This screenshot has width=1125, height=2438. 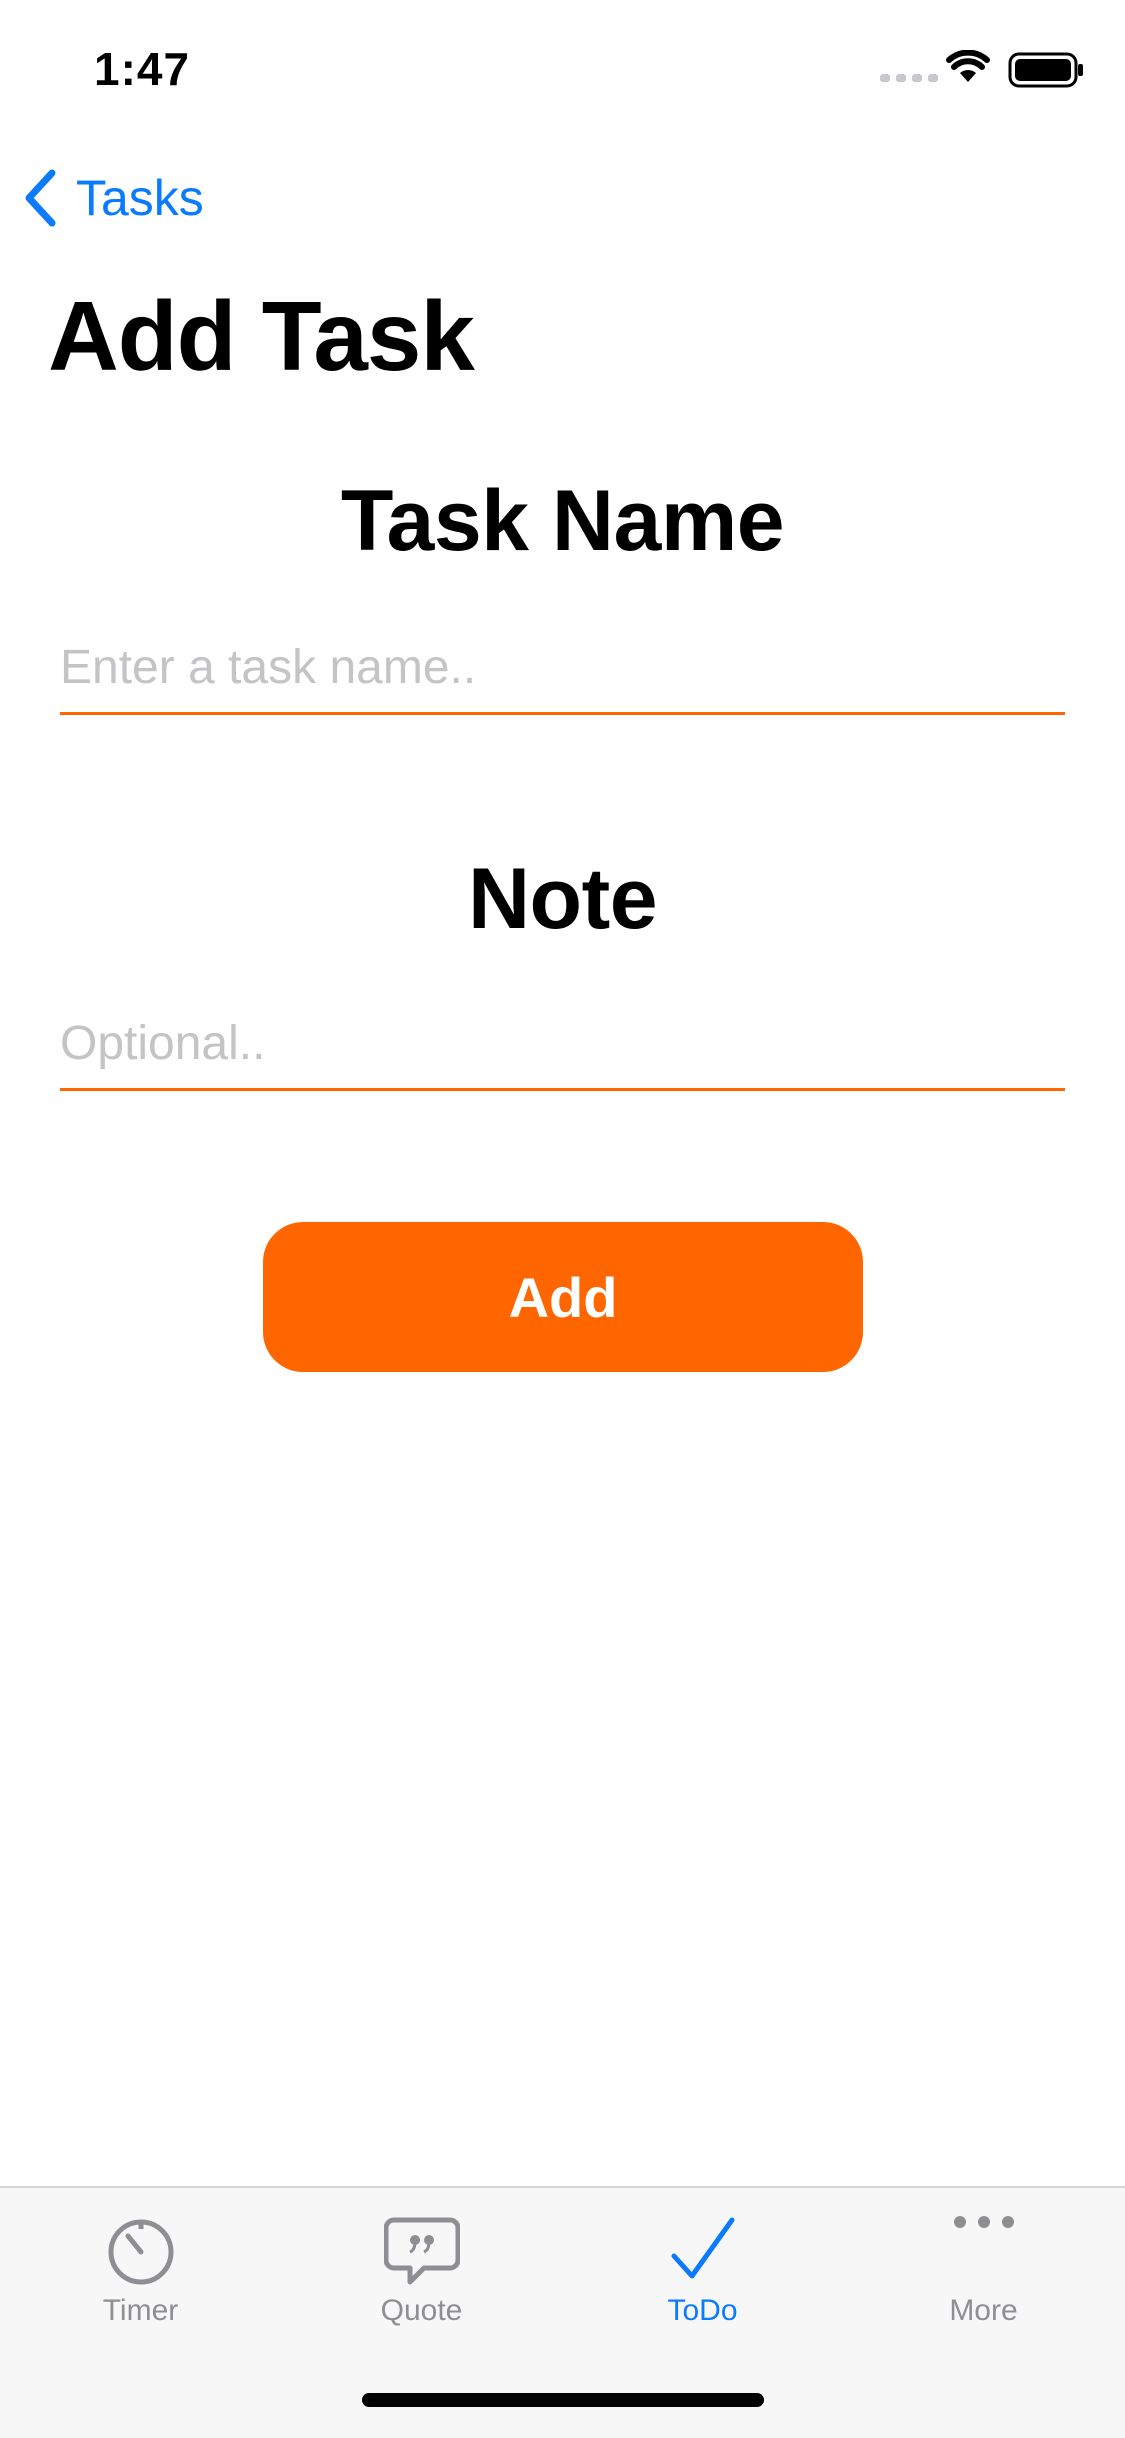 I want to click on tab-todo: ToDo, so click(x=702, y=2268).